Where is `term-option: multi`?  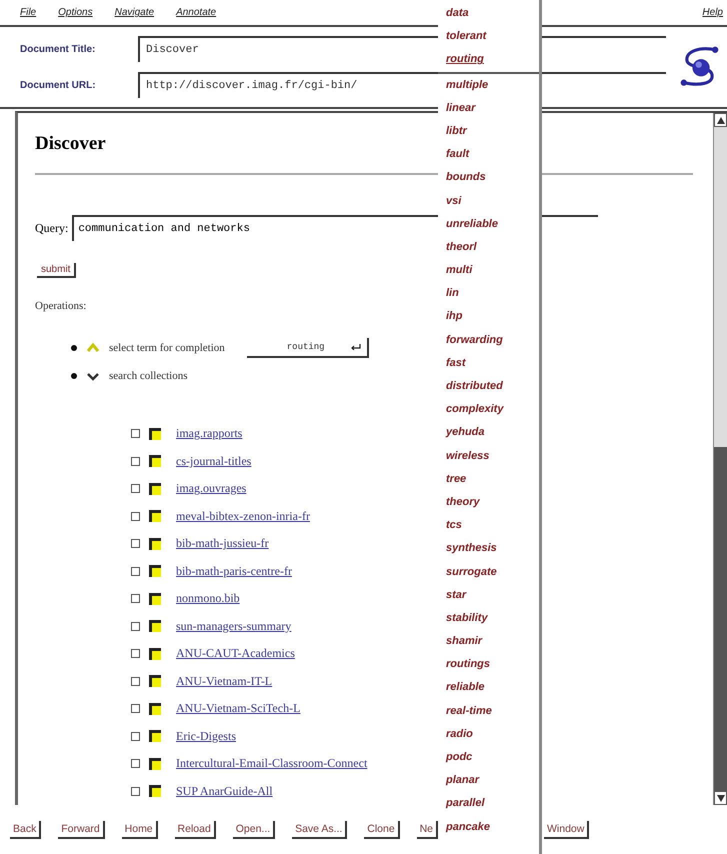
term-option: multi is located at coordinates (488, 270).